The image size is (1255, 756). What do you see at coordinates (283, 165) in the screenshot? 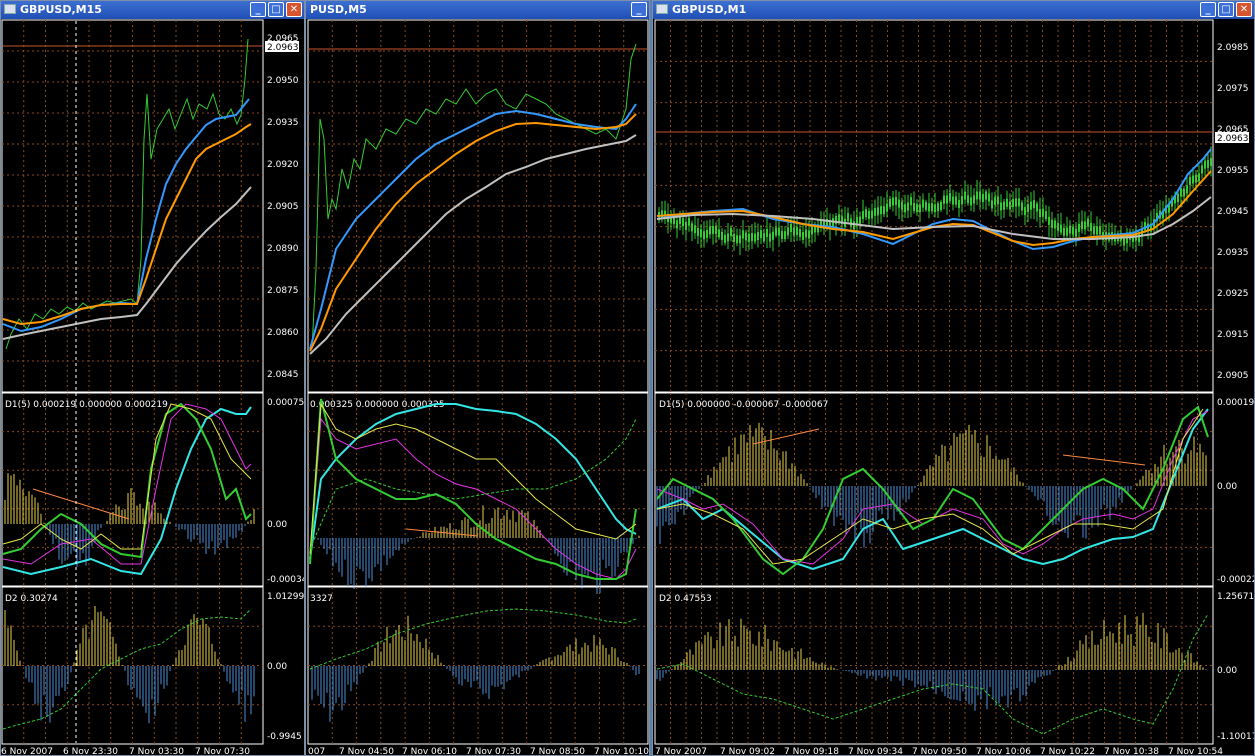
I see `price-tick: 2.0920` at bounding box center [283, 165].